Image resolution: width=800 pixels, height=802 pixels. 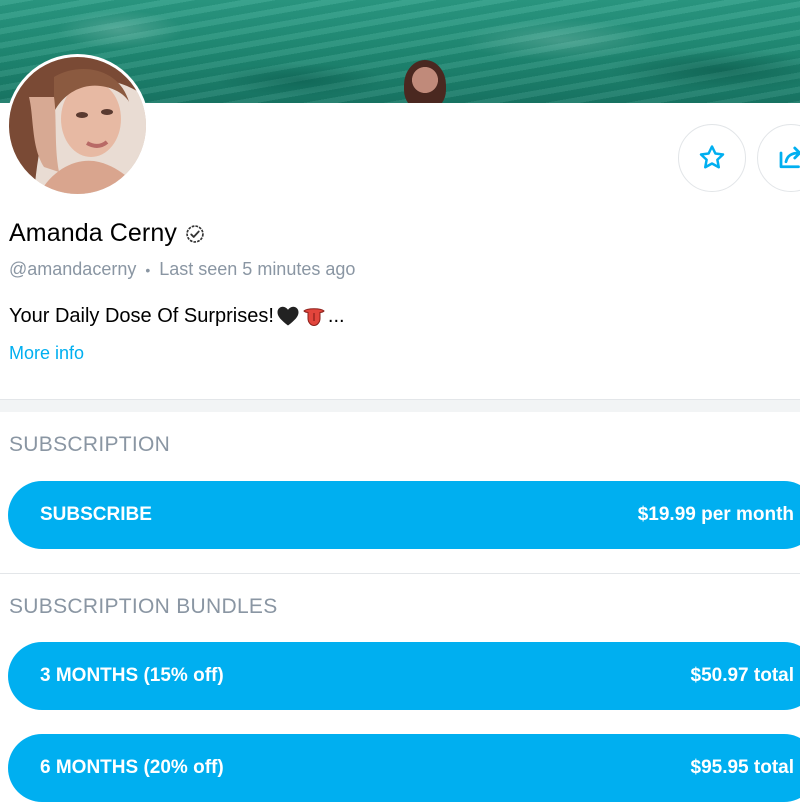 What do you see at coordinates (46, 353) in the screenshot?
I see `more-info-link: More info` at bounding box center [46, 353].